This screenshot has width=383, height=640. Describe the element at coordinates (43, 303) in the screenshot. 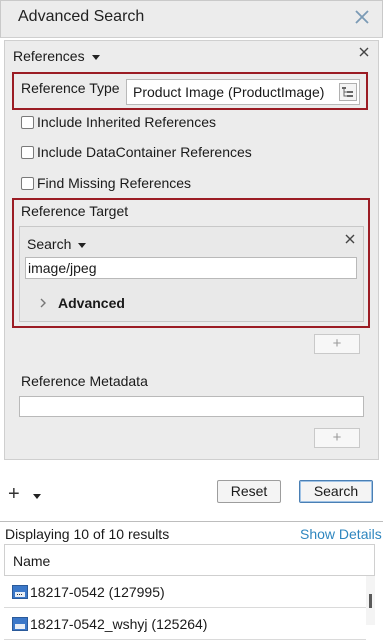

I see `chevron-right-icon` at that location.